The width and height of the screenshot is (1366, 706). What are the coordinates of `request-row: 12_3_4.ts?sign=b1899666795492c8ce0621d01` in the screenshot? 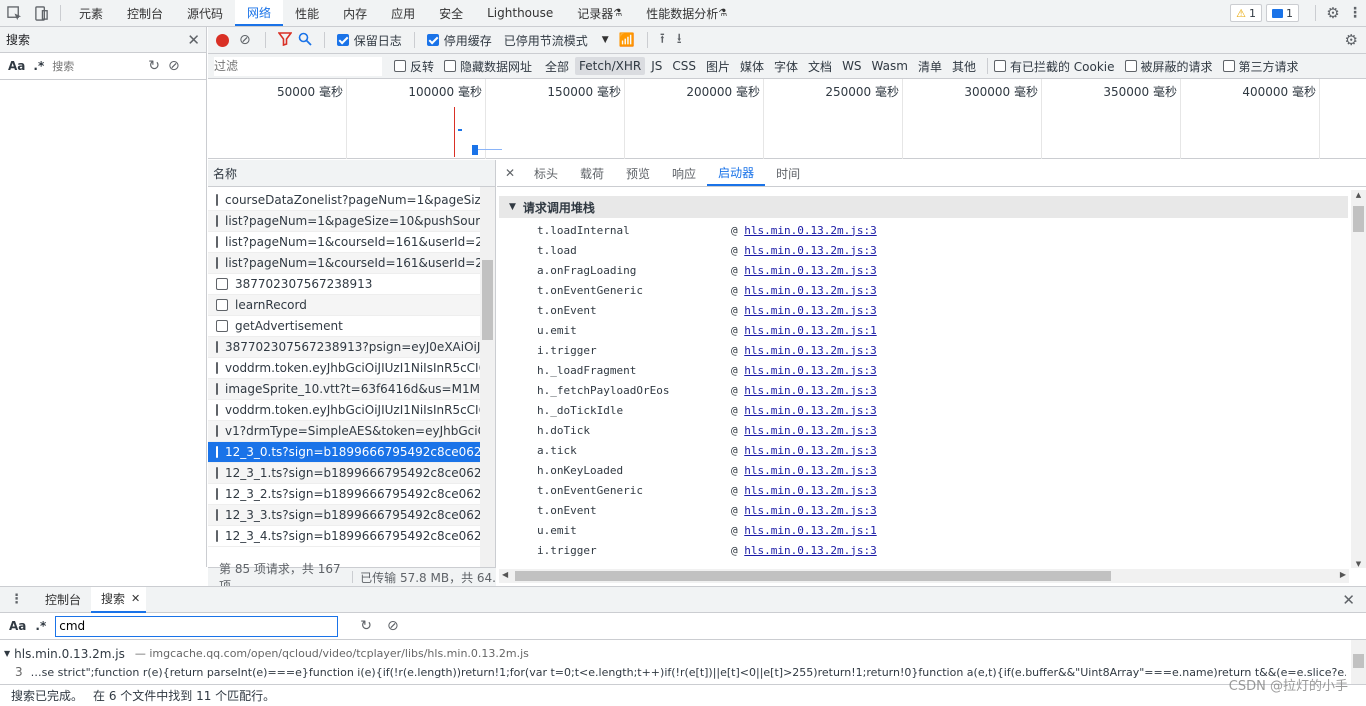 It's located at (344, 536).